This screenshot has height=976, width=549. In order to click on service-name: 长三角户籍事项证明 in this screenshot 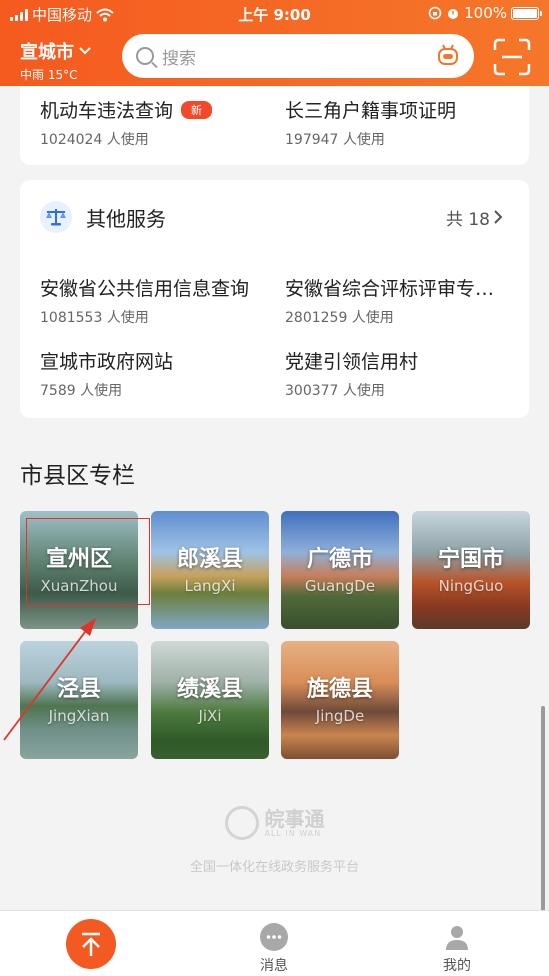, I will do `click(371, 111)`.